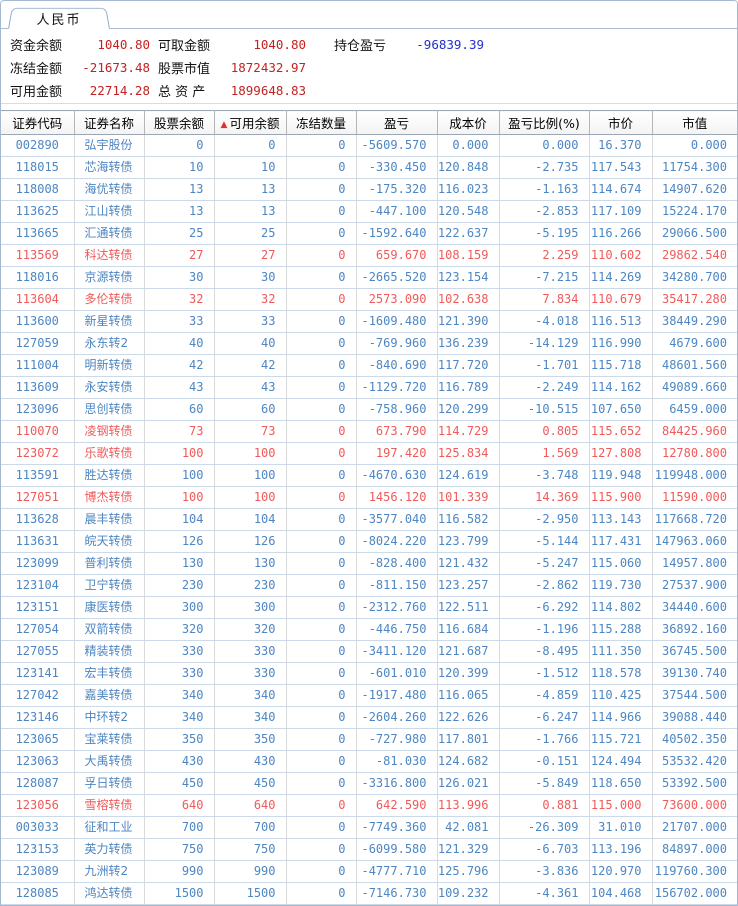  I want to click on column-header-cost-price: 成本价, so click(468, 122).